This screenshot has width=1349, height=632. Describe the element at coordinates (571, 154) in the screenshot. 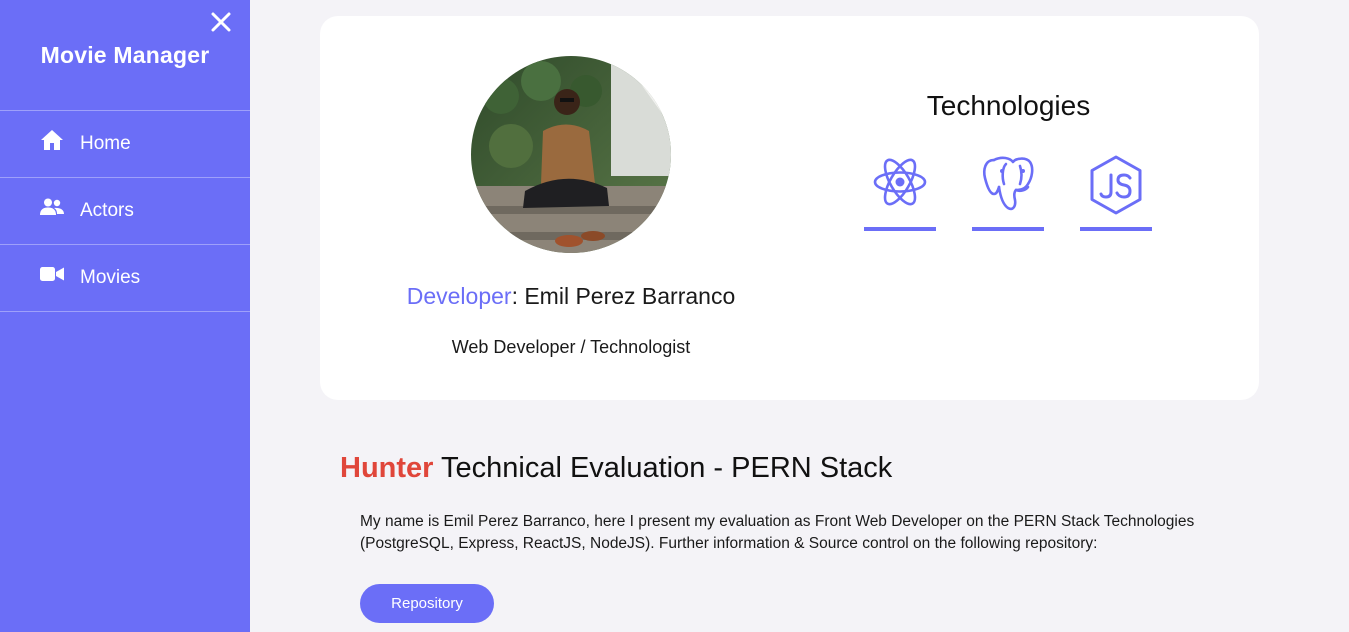

I see `developer-avatar` at that location.